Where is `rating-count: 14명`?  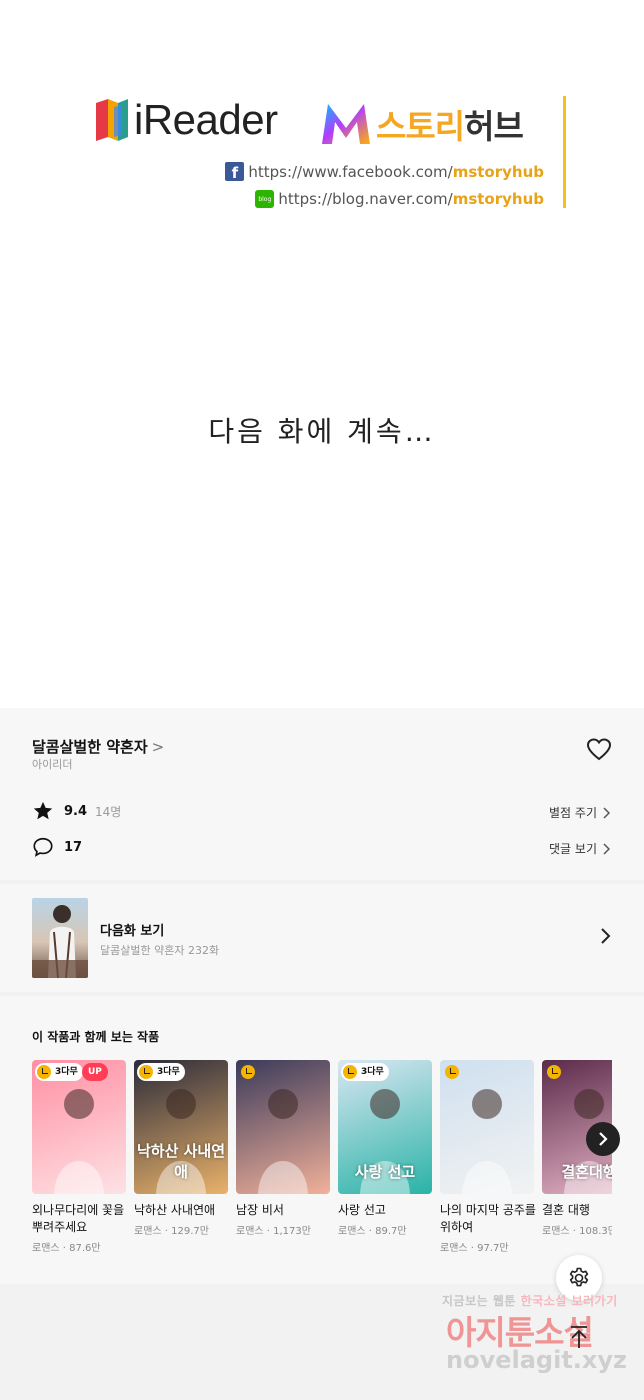
rating-count: 14명 is located at coordinates (108, 811).